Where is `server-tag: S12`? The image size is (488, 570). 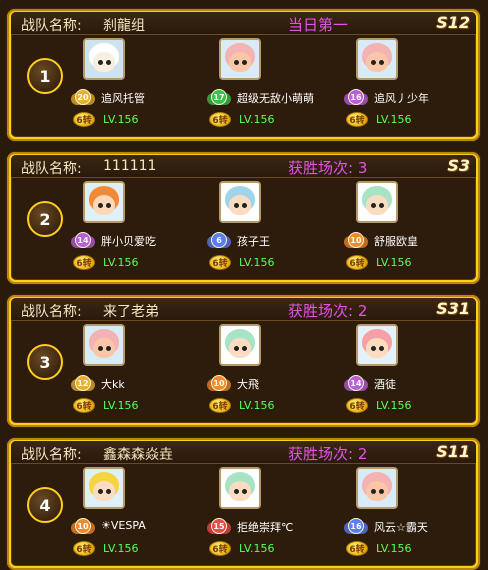 server-tag: S12 is located at coordinates (453, 22).